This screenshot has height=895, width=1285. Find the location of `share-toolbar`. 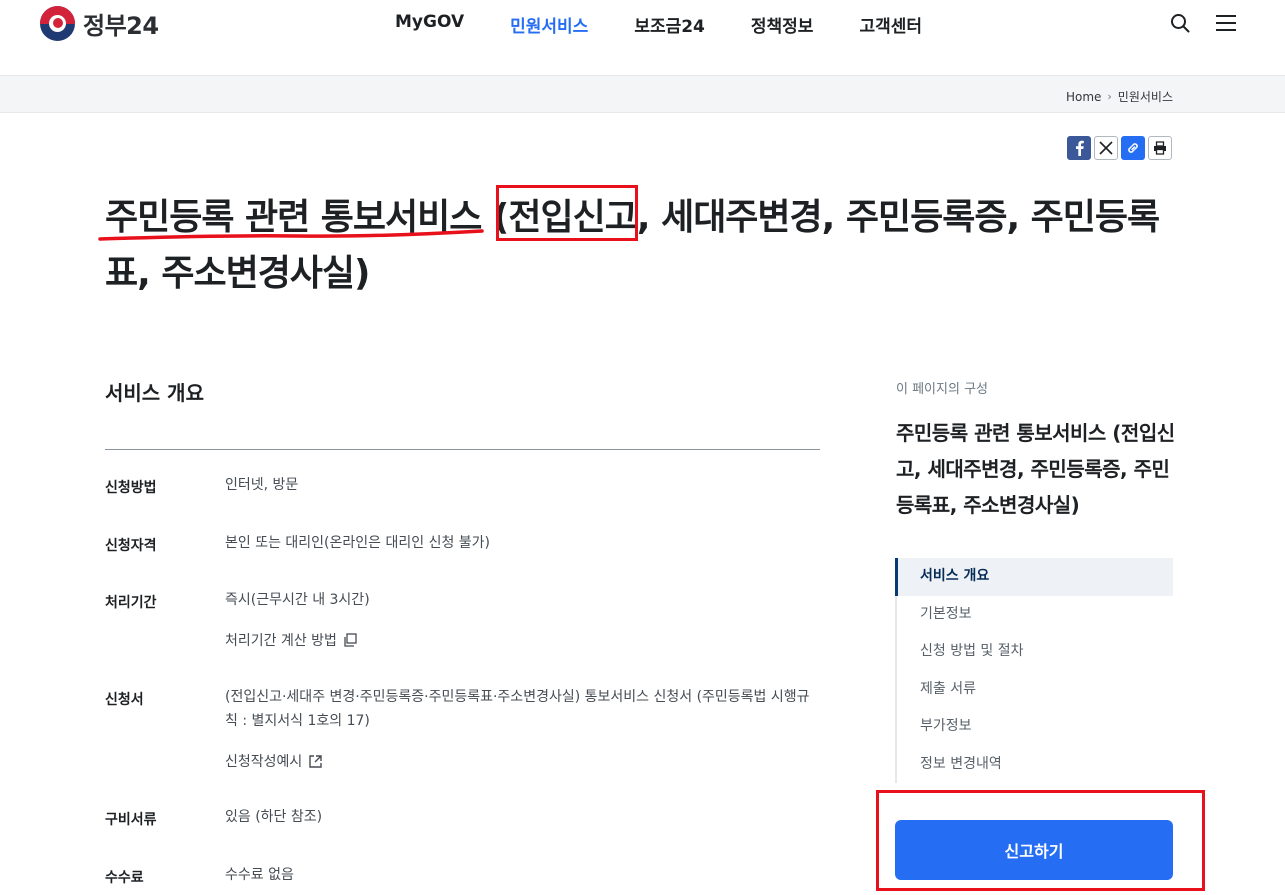

share-toolbar is located at coordinates (1119, 148).